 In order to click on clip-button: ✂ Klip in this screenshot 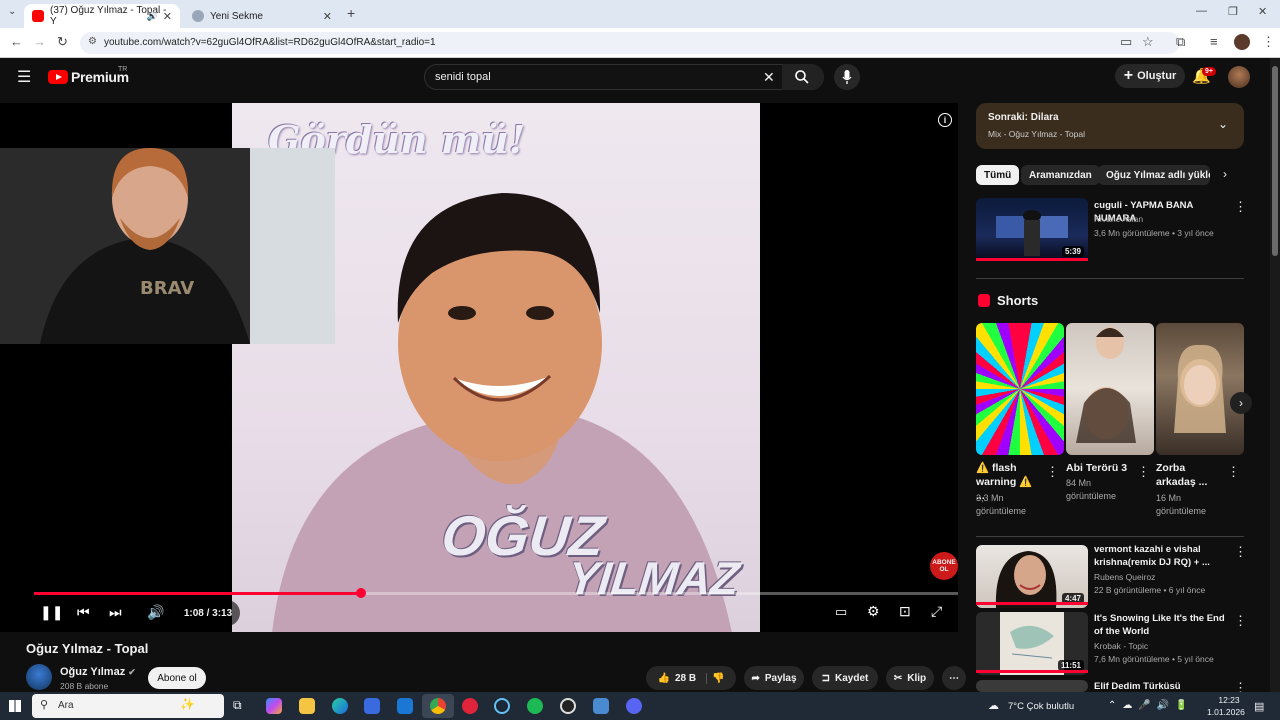, I will do `click(910, 678)`.